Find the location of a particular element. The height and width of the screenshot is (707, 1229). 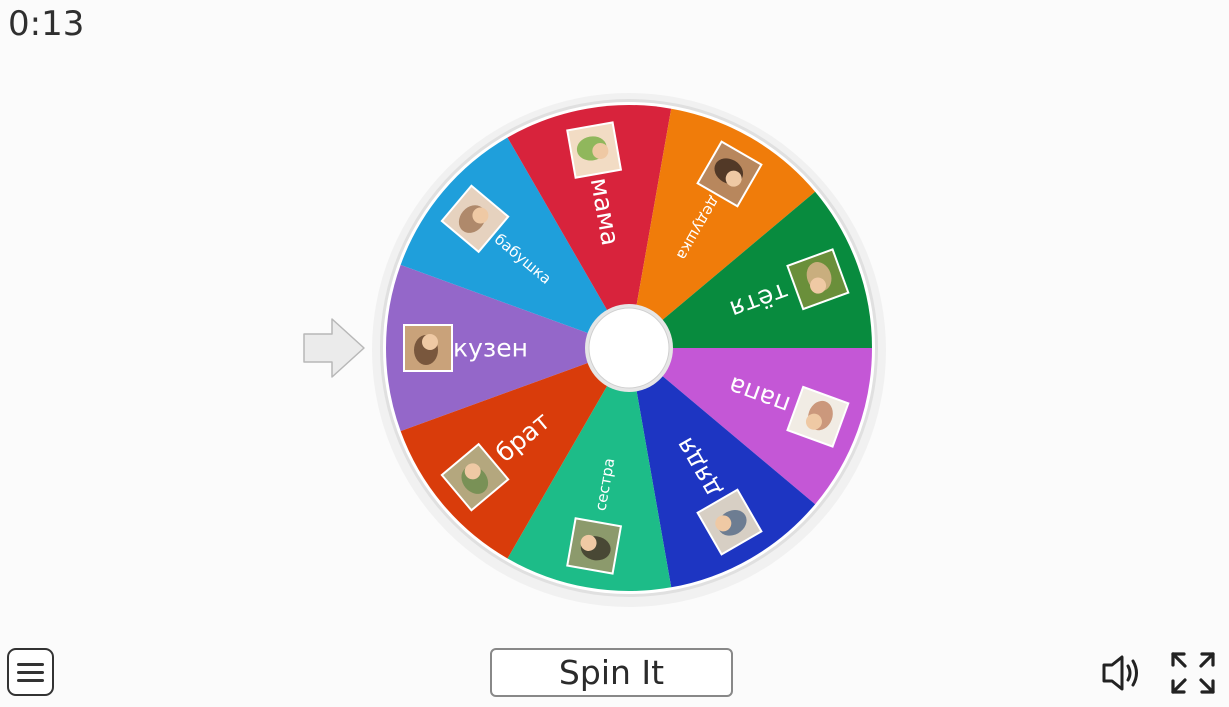

sister-photo-icon is located at coordinates (594, 546).